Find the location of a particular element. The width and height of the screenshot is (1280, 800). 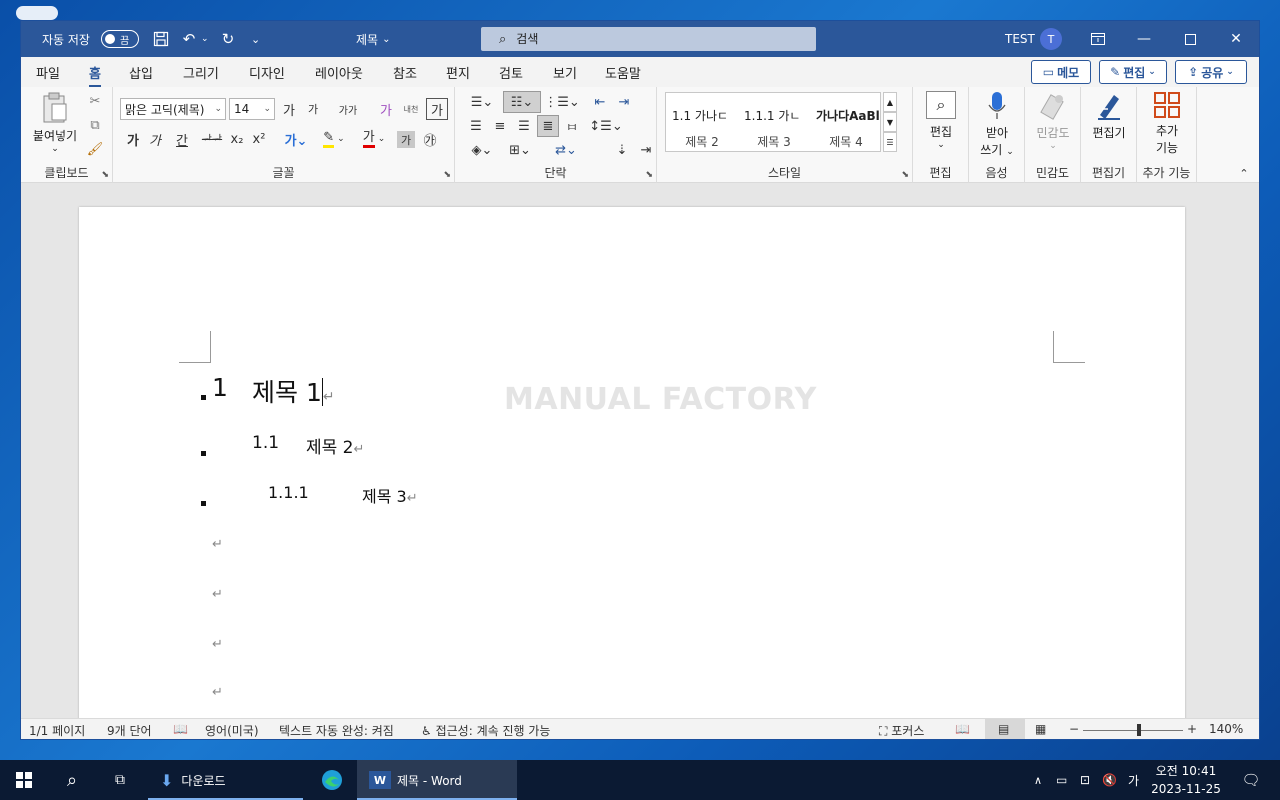

align-left-icon: ☰ is located at coordinates (476, 126).